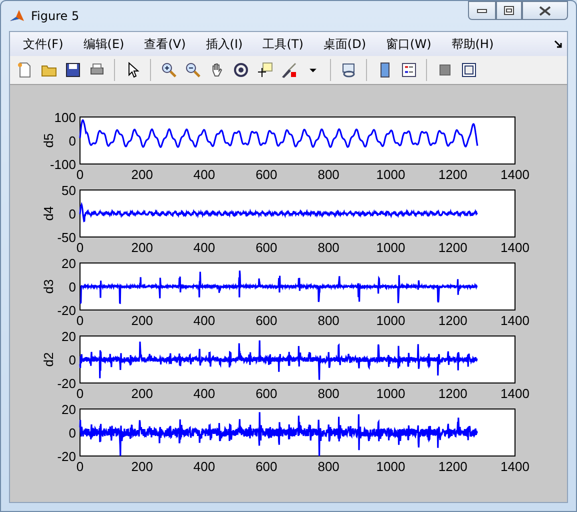 The width and height of the screenshot is (577, 512). I want to click on minimize-icon, so click(482, 10).